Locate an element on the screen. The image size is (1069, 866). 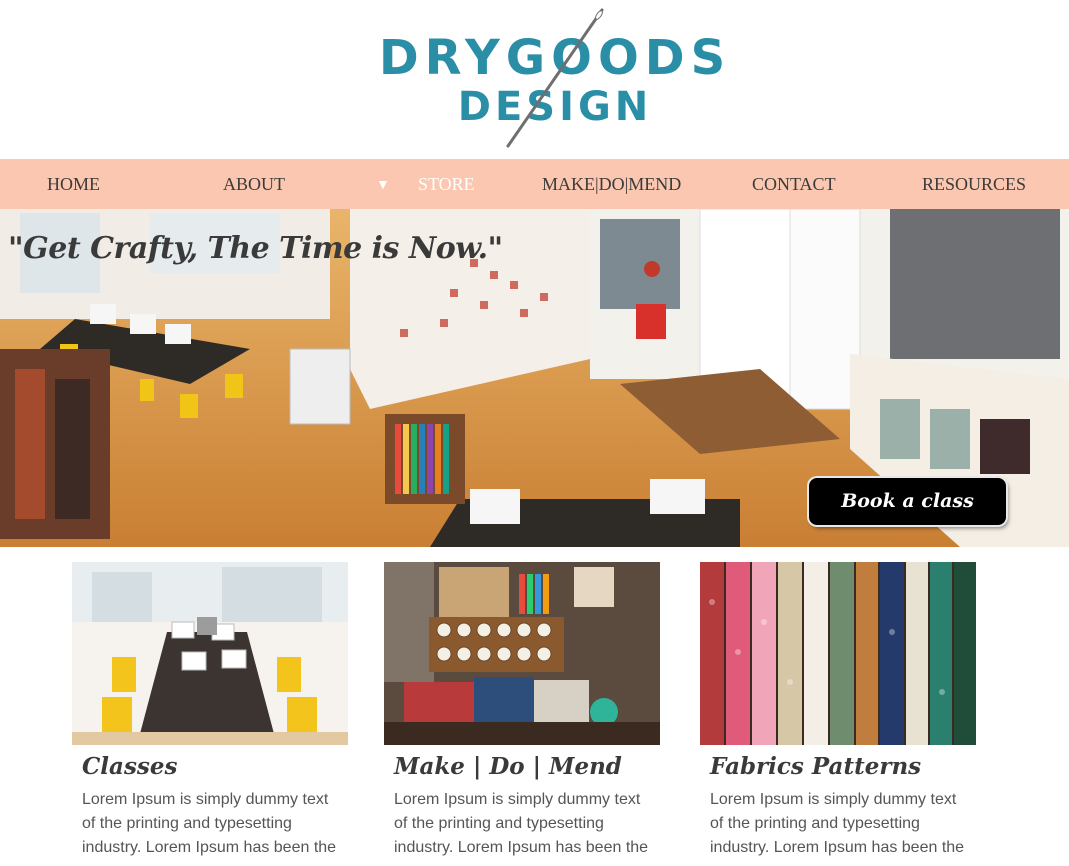
hero-tagline: "Get Crafty, The Time is Now." is located at coordinates (255, 248).